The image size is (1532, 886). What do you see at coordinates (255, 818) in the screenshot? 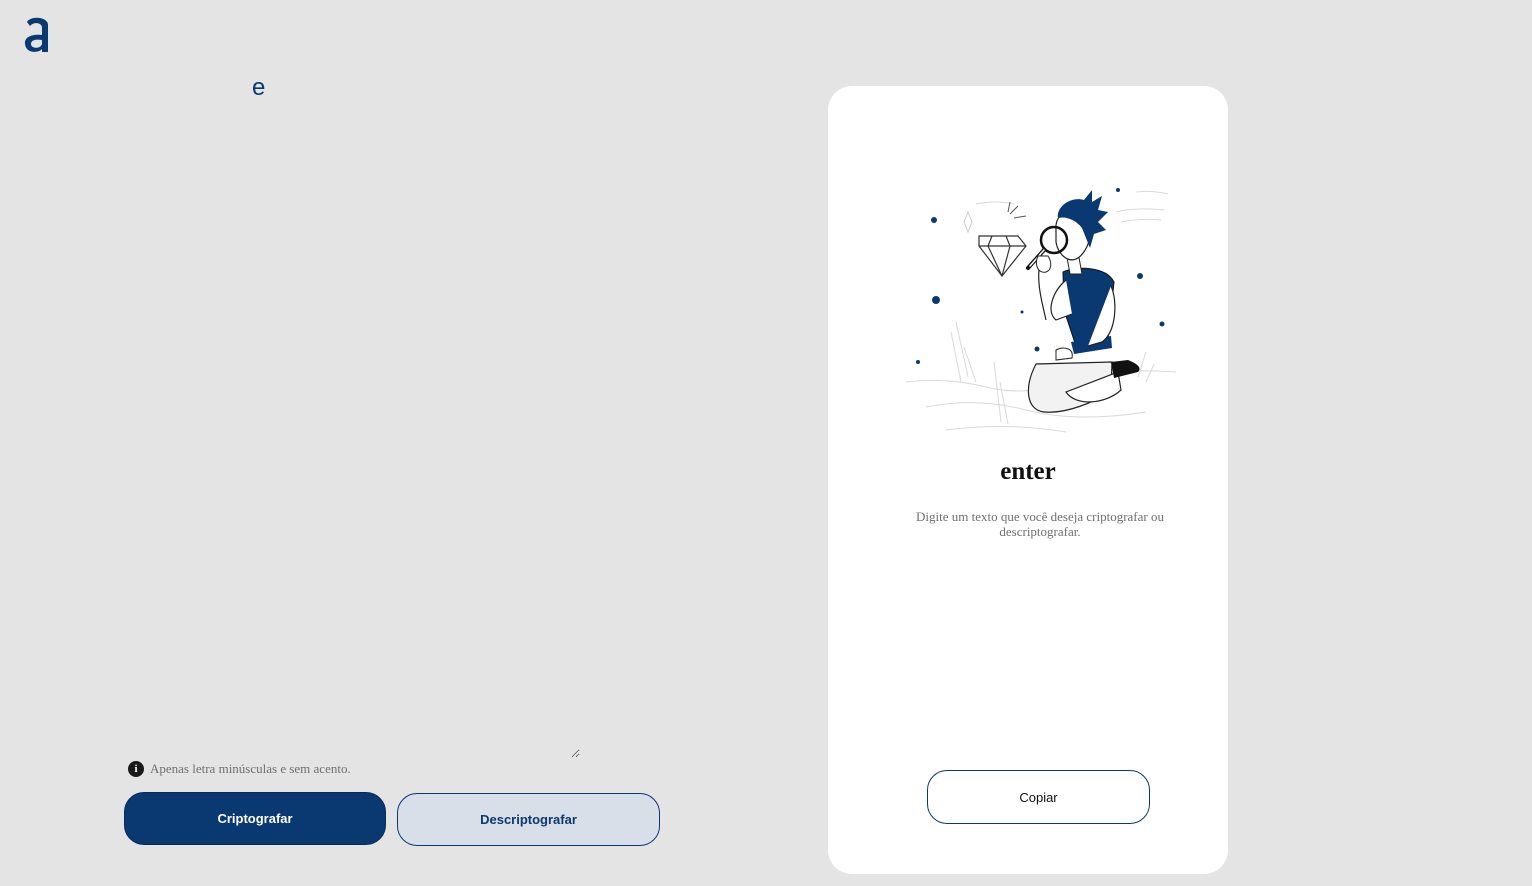
I see `encrypt-button: Criptografar` at bounding box center [255, 818].